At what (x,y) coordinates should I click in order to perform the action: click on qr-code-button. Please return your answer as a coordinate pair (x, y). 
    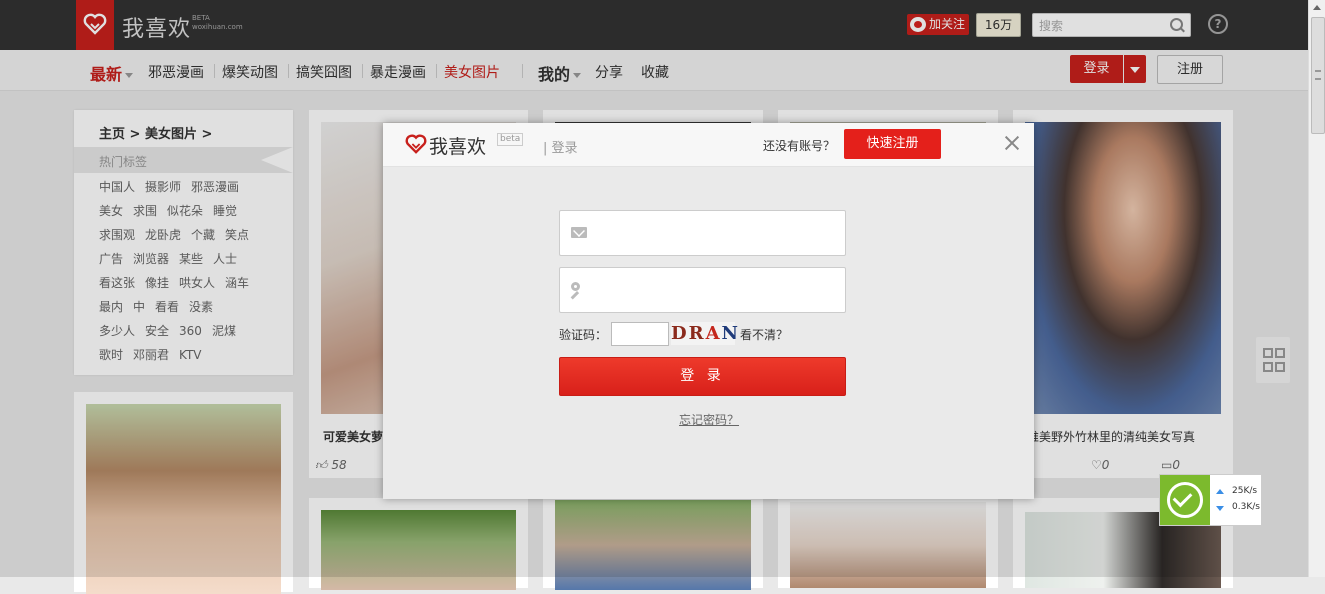
    Looking at the image, I should click on (1273, 360).